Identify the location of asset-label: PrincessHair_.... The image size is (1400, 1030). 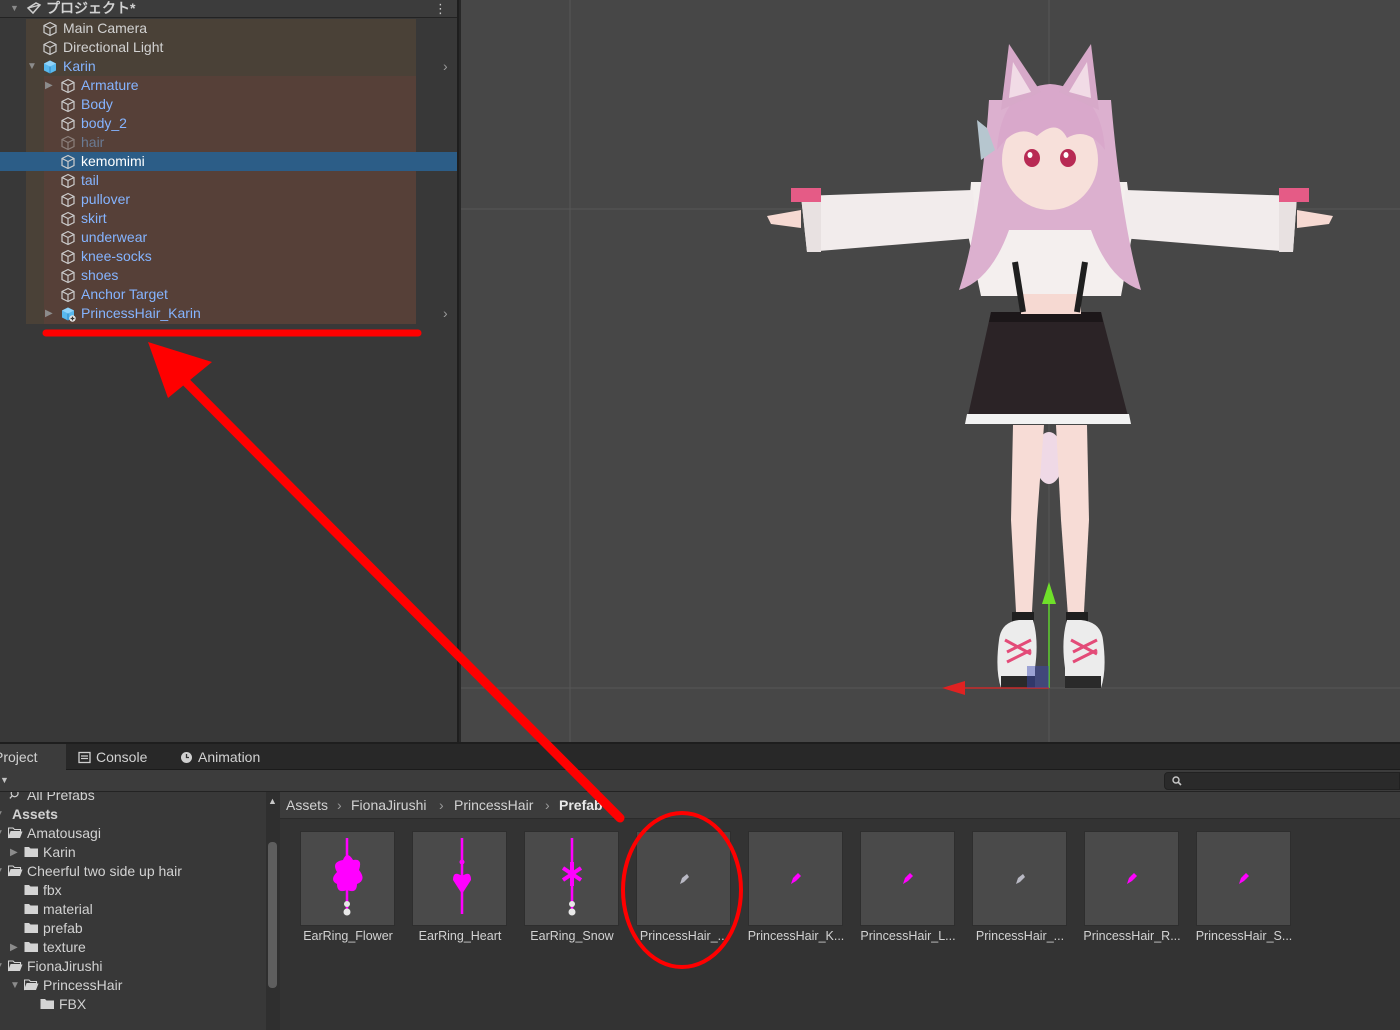
(684, 936).